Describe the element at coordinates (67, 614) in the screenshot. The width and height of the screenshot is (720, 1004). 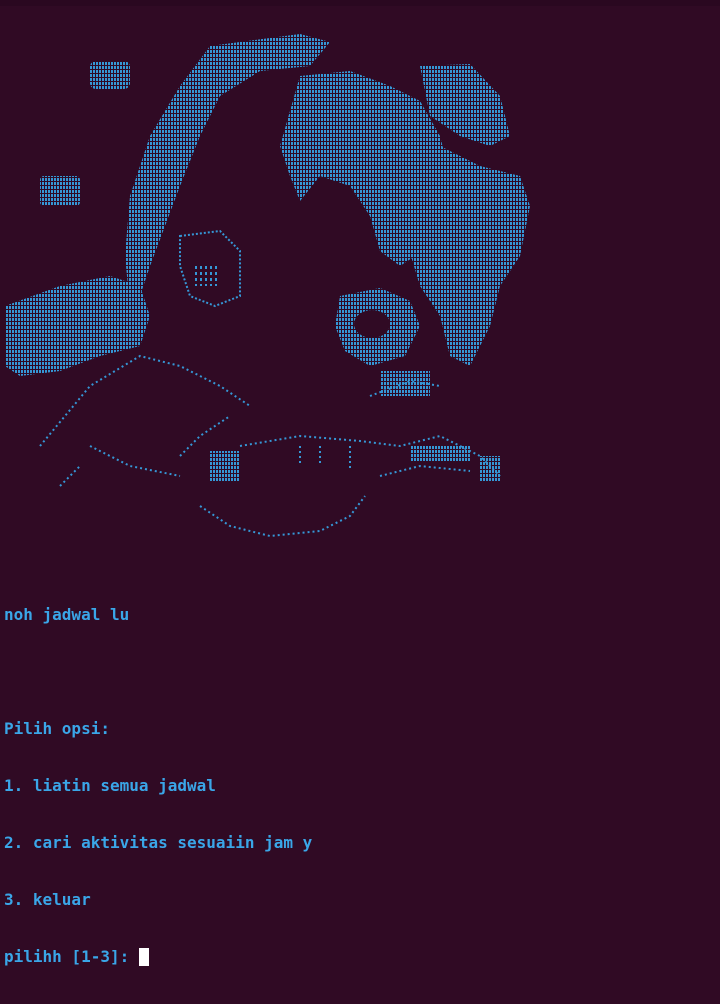
I see `header-text: noh jadwal lu` at that location.